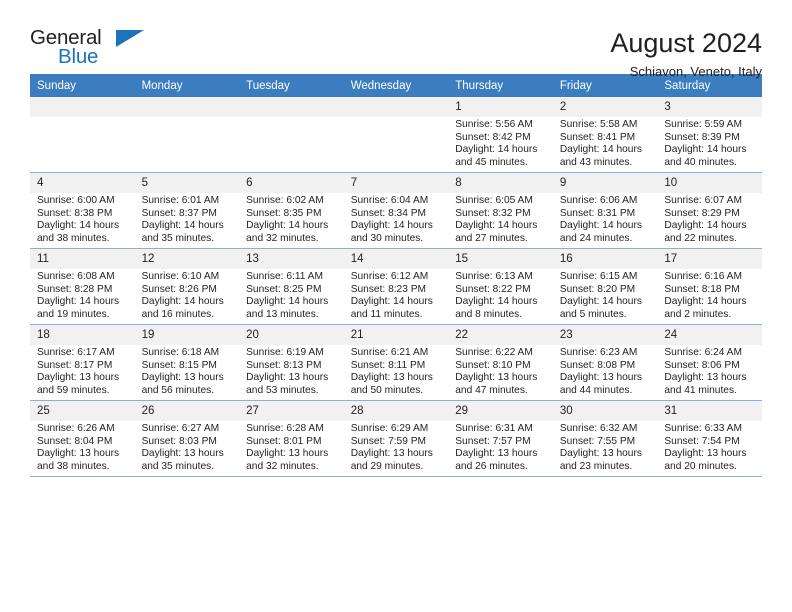 The height and width of the screenshot is (612, 792). What do you see at coordinates (500, 259) in the screenshot?
I see `day-number: 15` at bounding box center [500, 259].